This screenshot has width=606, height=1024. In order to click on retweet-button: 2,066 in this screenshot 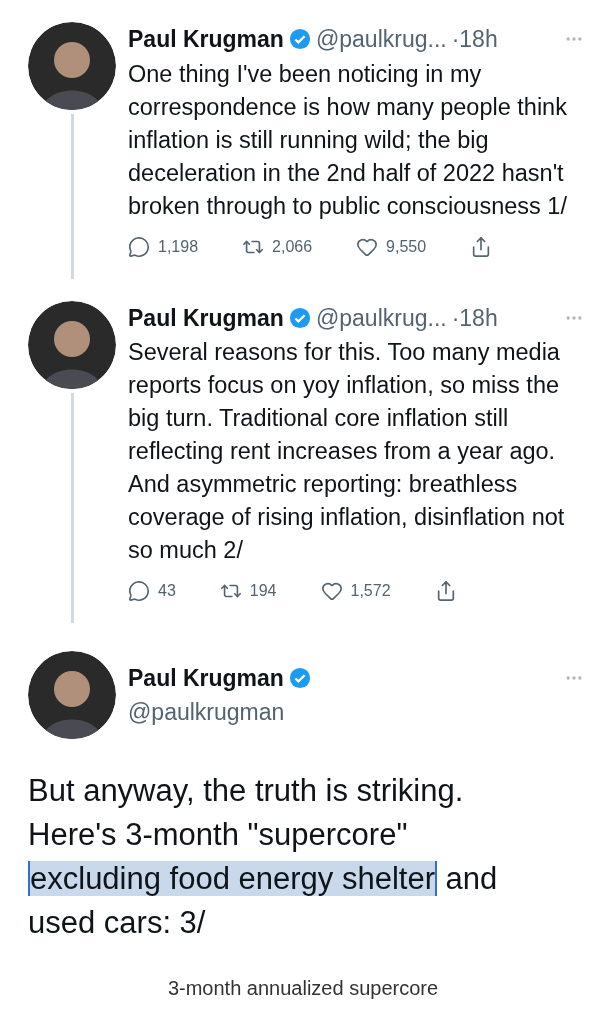, I will do `click(277, 246)`.